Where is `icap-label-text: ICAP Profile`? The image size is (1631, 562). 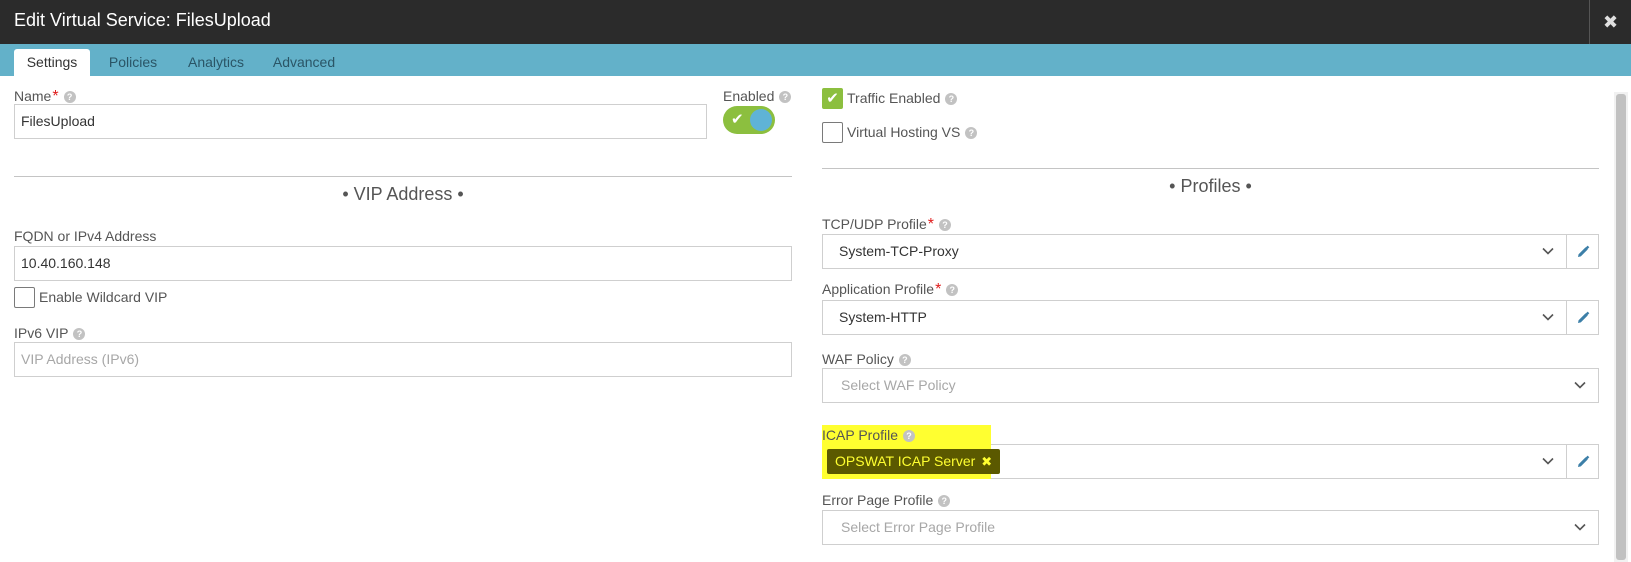 icap-label-text: ICAP Profile is located at coordinates (860, 435).